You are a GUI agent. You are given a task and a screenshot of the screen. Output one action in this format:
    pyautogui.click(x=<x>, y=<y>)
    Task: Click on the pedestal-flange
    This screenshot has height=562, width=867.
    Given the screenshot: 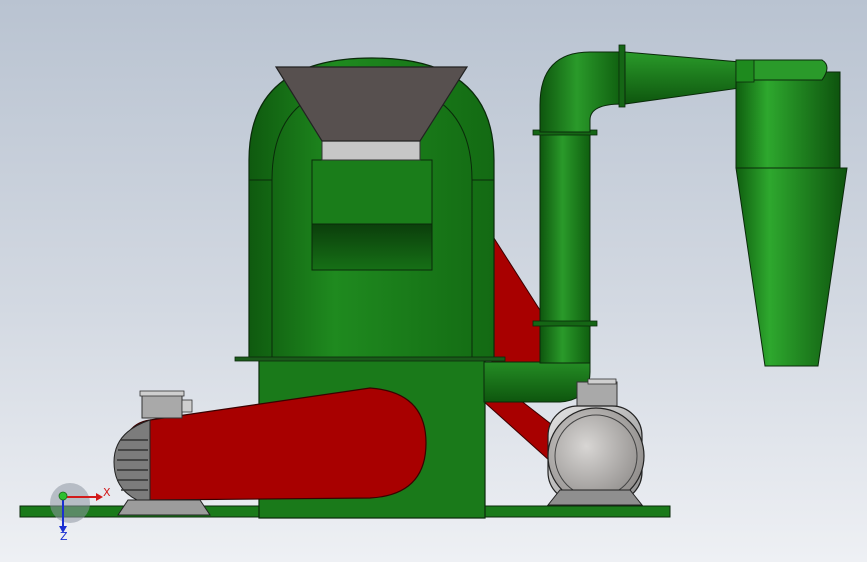 What is the action you would take?
    pyautogui.click(x=370, y=359)
    